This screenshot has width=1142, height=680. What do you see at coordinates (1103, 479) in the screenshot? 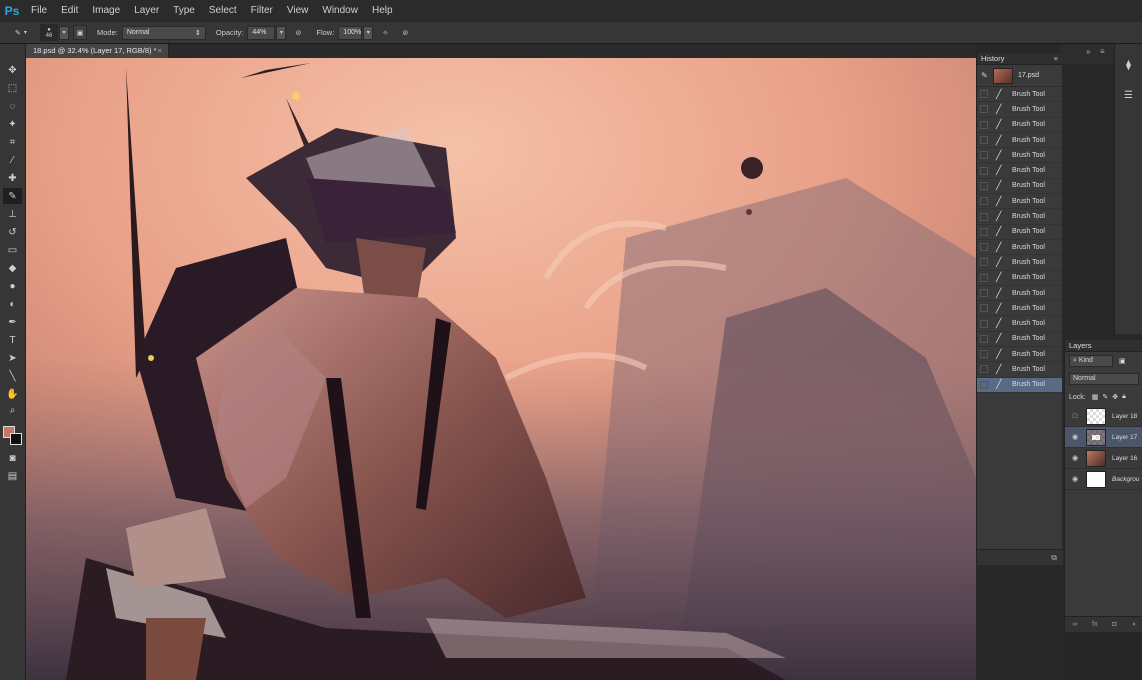
I see `layer-row: ◉ Backgrou` at bounding box center [1103, 479].